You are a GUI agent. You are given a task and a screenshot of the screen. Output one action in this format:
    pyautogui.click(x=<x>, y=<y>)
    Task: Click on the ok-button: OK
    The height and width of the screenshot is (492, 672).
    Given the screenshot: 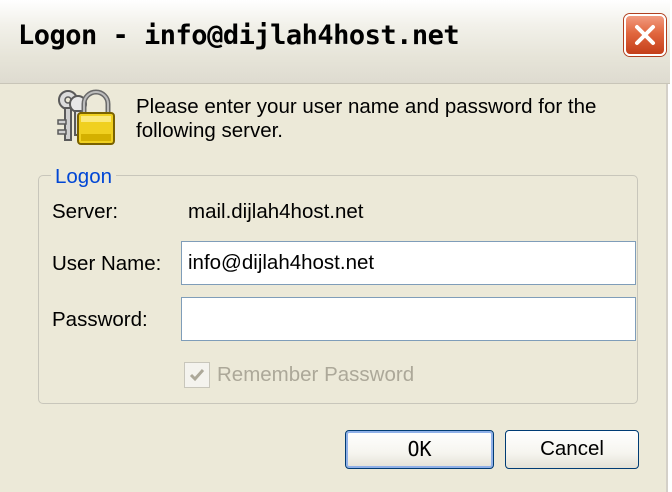 What is the action you would take?
    pyautogui.click(x=419, y=449)
    